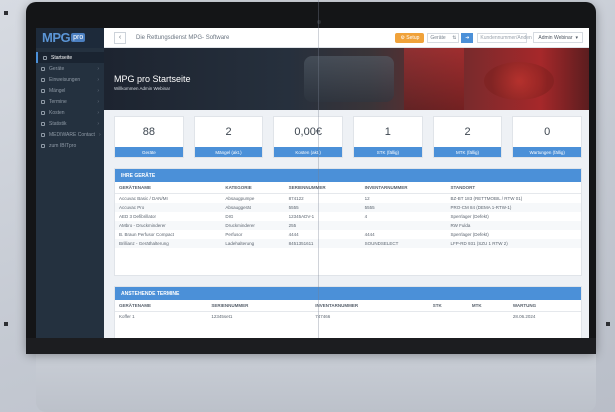 Image resolution: width=615 pixels, height=412 pixels. I want to click on cell: Druckminderer, so click(253, 225).